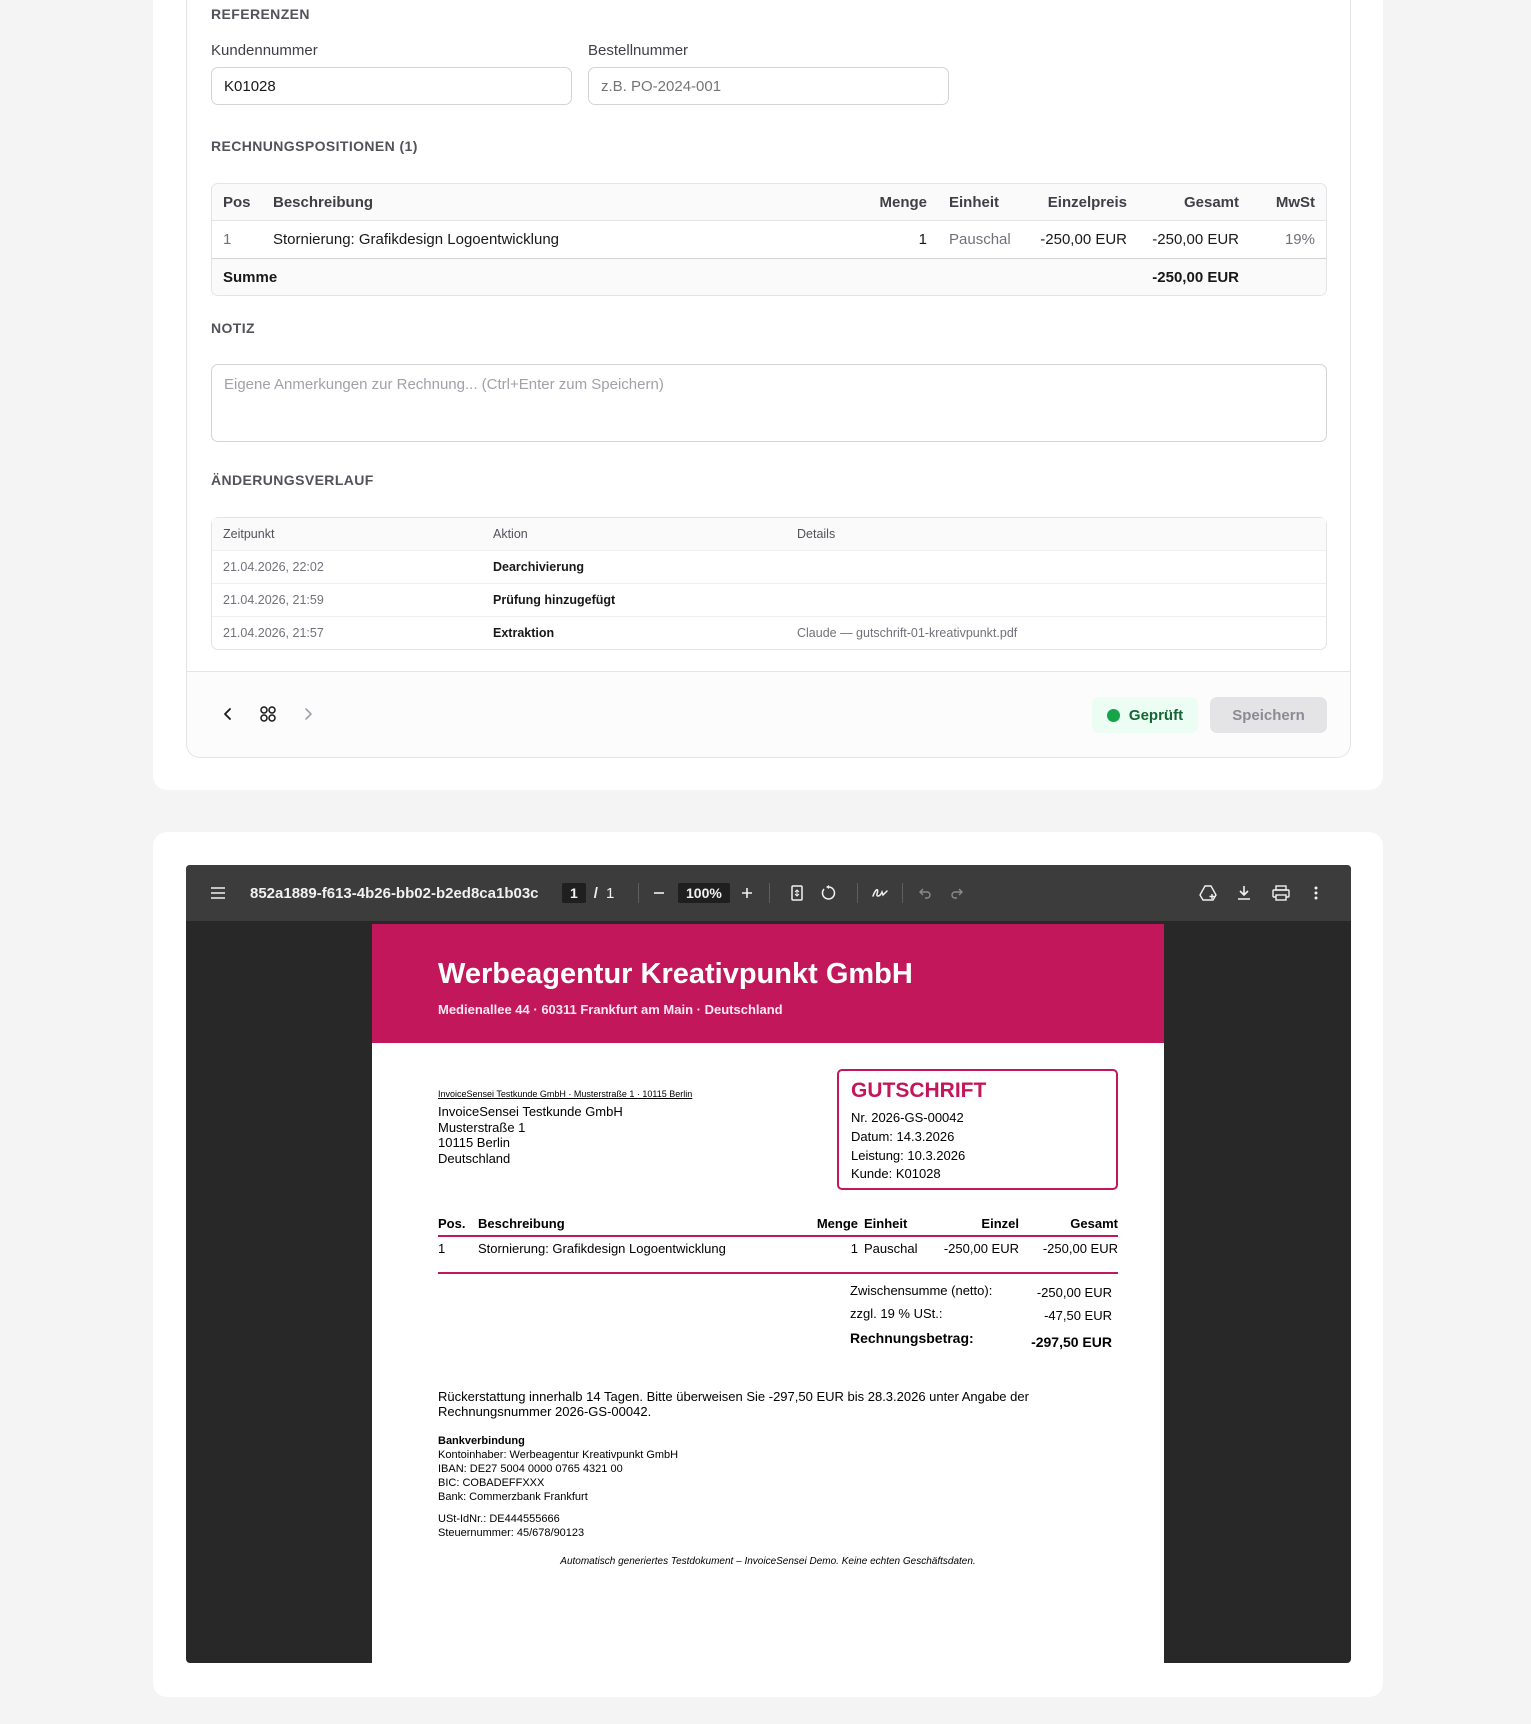 The height and width of the screenshot is (1724, 1531). I want to click on signature-icon, so click(880, 893).